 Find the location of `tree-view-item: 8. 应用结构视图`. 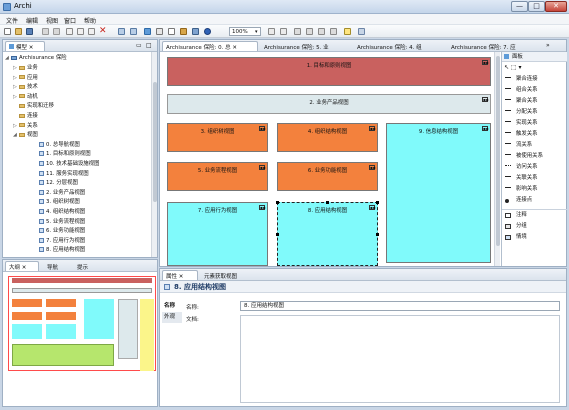

tree-view-item: 8. 应用结构视图 is located at coordinates (62, 251).